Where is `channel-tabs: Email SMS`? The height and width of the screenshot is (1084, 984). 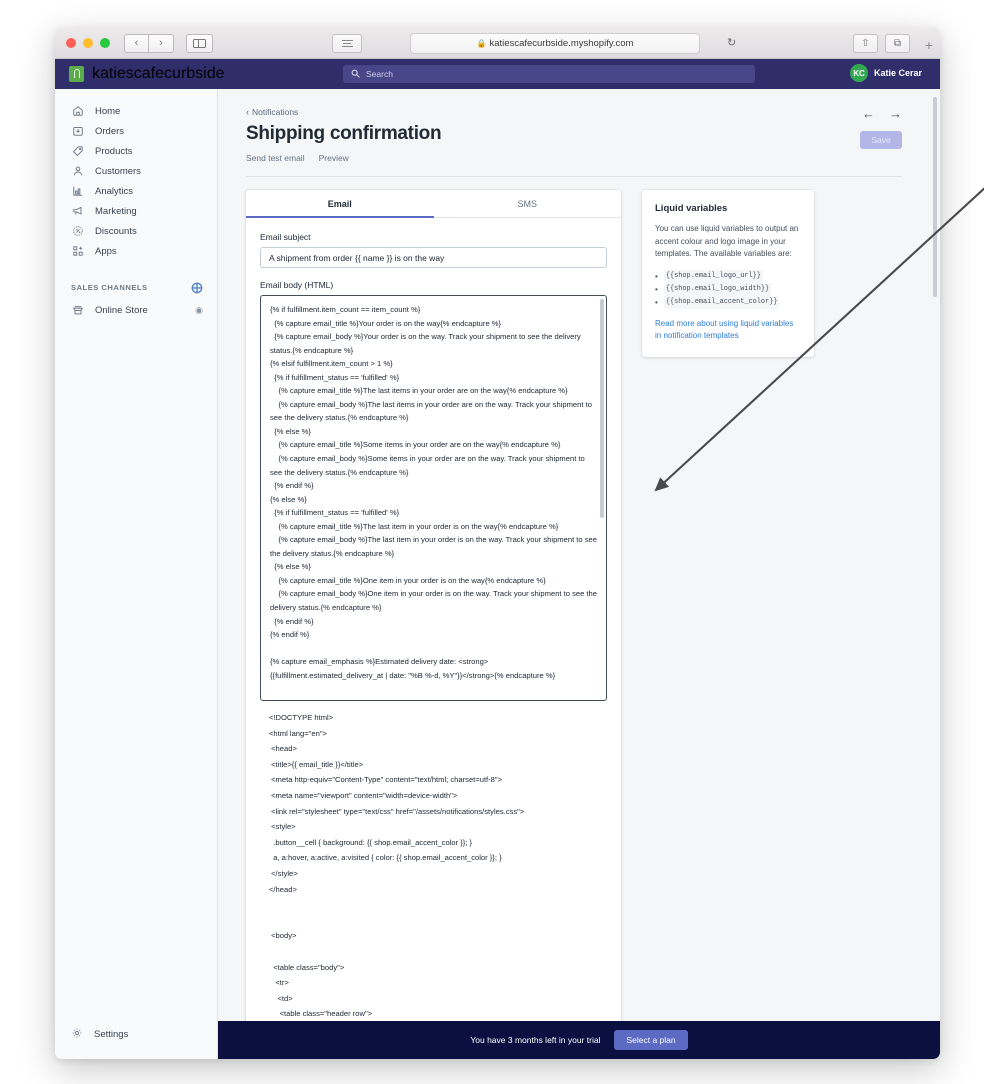
channel-tabs: Email SMS is located at coordinates (433, 204).